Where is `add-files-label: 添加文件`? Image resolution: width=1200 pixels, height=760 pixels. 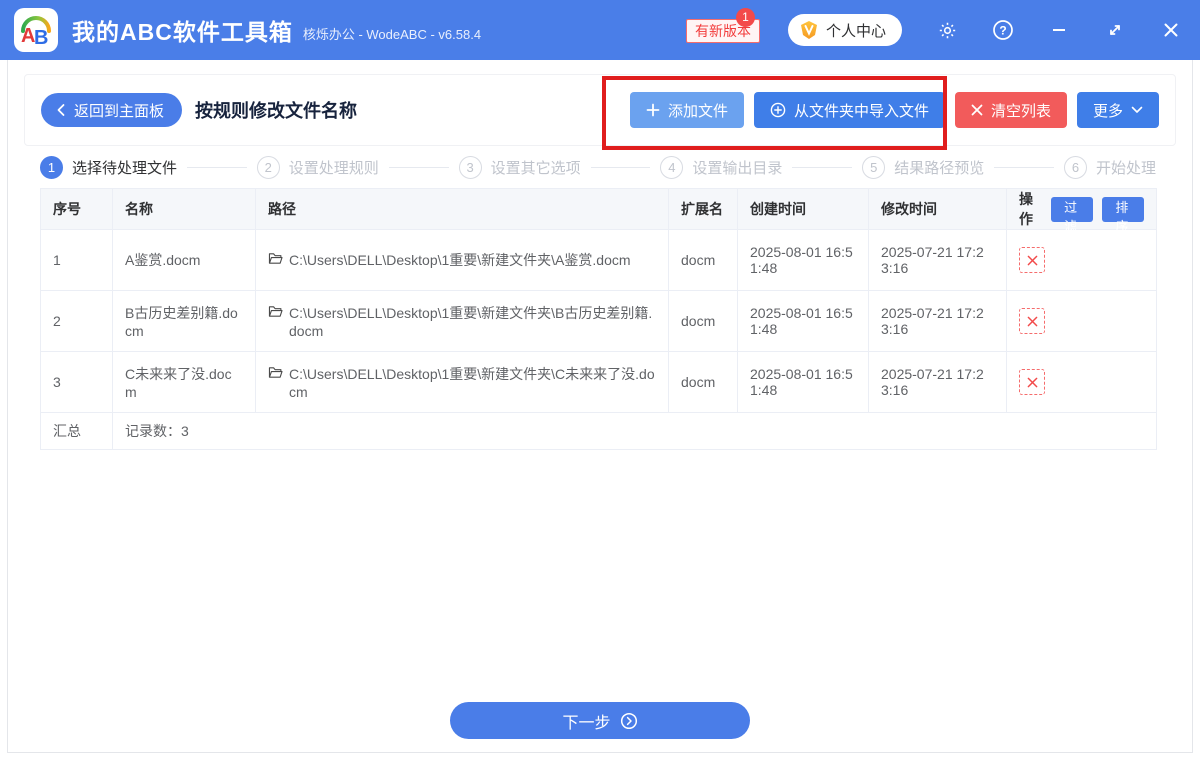
add-files-label: 添加文件 is located at coordinates (697, 111).